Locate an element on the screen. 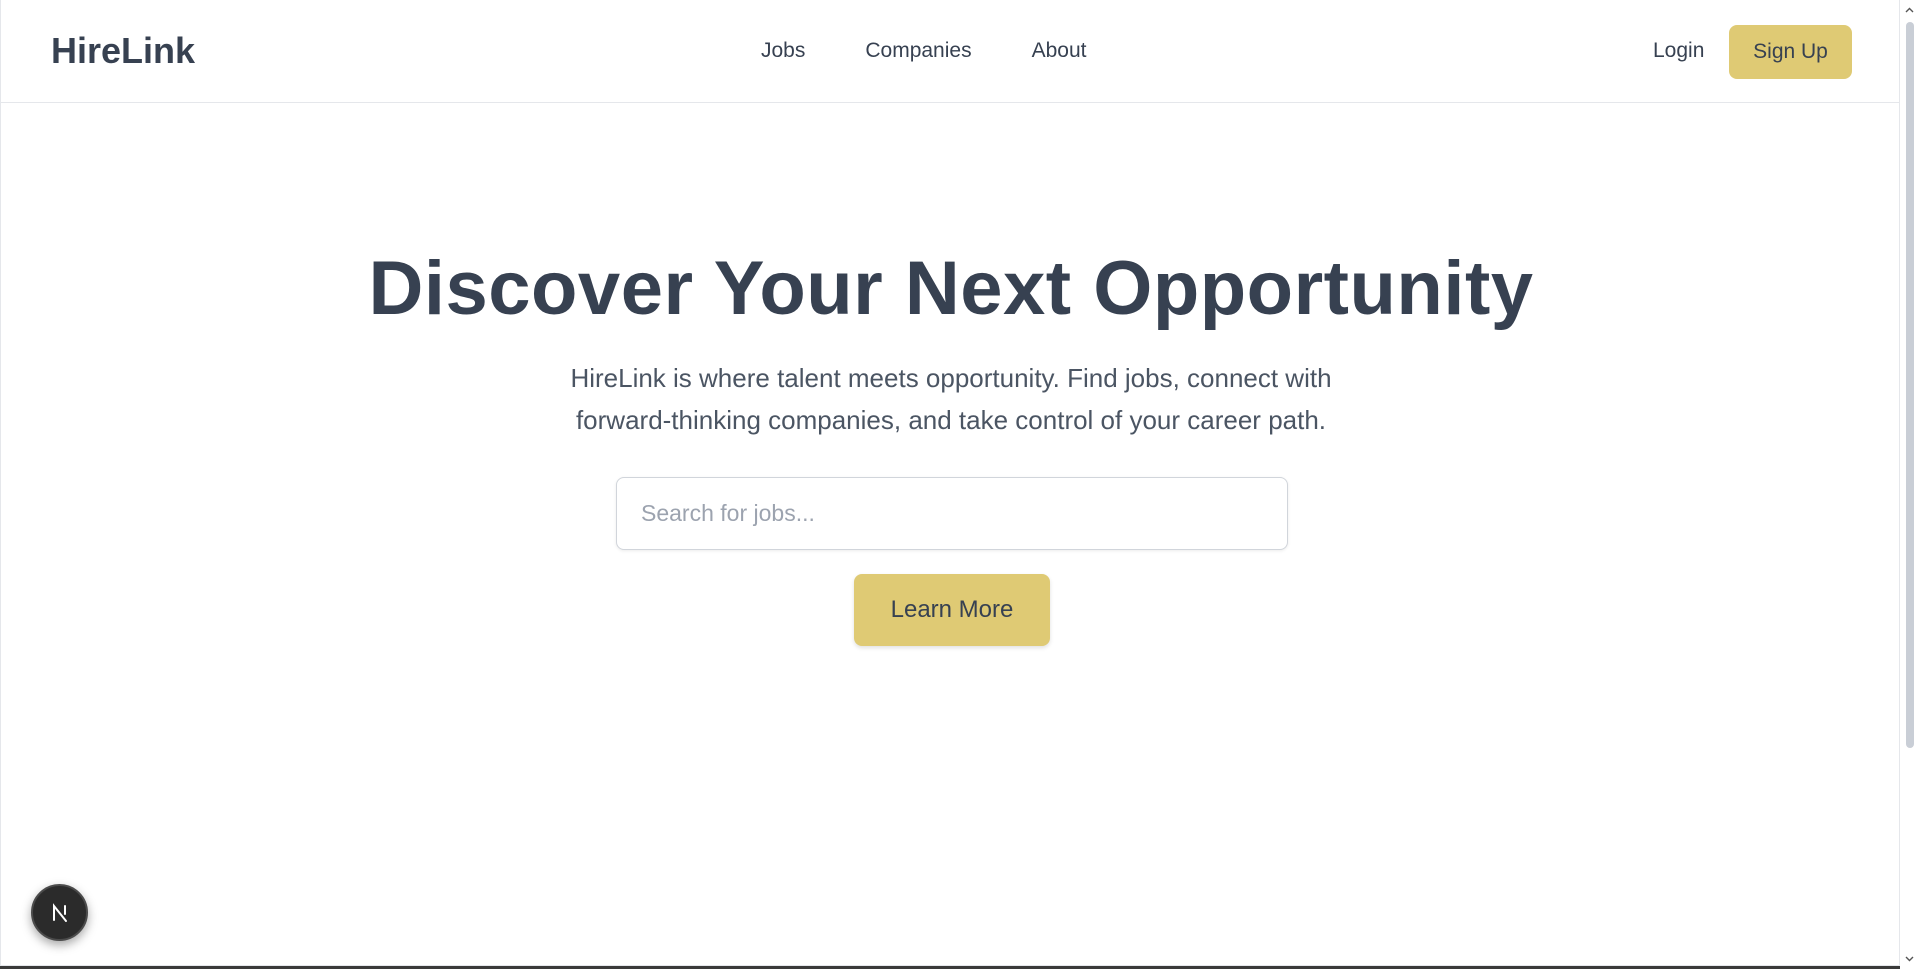 Image resolution: width=1919 pixels, height=969 pixels. nextjs-logo-icon is located at coordinates (59, 912).